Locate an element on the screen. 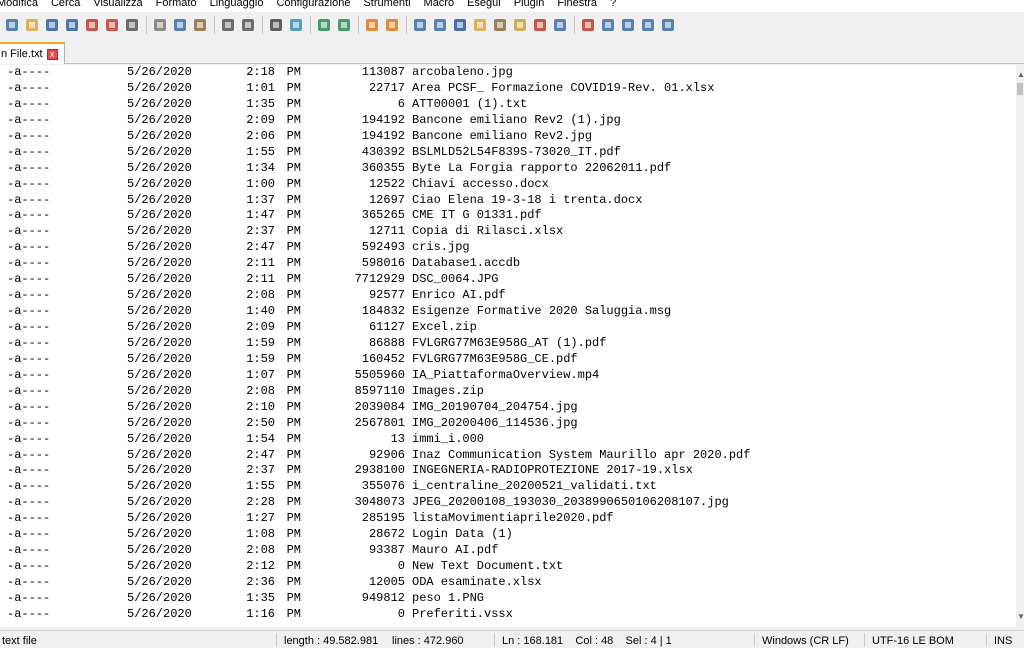  scrollbar-thumb is located at coordinates (1020, 89).